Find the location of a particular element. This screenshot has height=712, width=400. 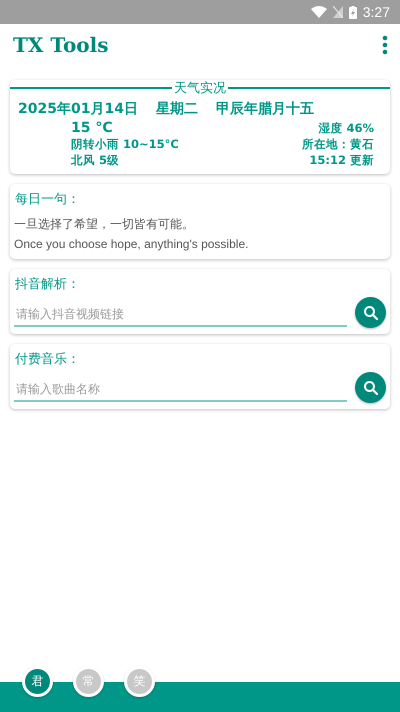

temperature: 15 °C is located at coordinates (92, 128).